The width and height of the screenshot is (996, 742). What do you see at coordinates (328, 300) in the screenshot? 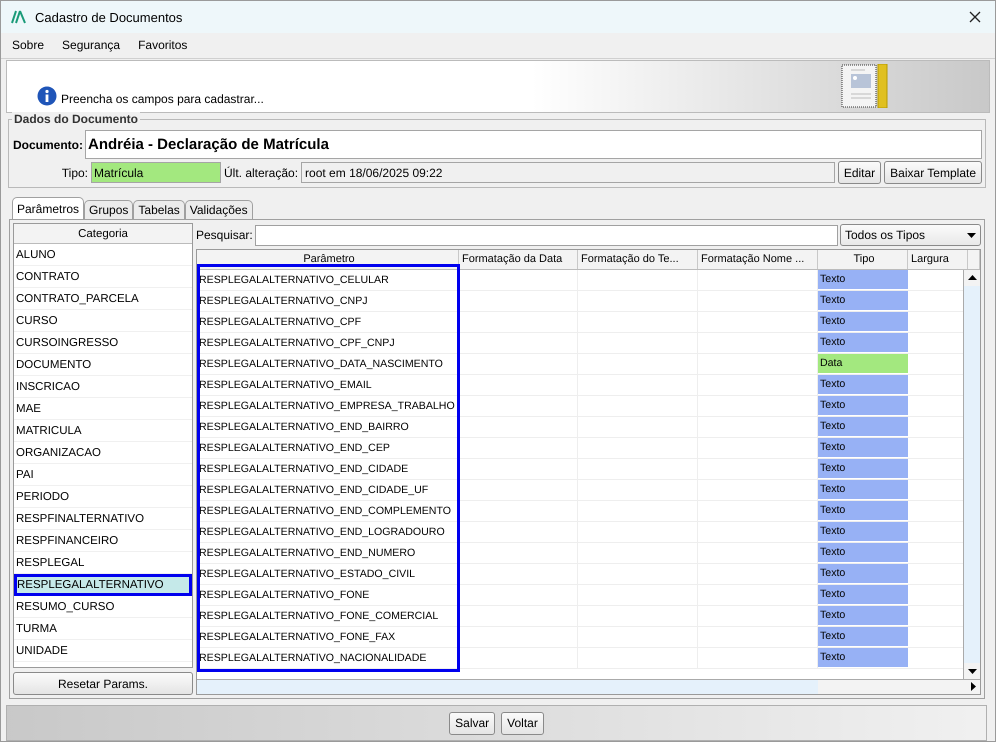
I see `table-cell: RESPLEGALALTERNATIVO_CNPJ` at bounding box center [328, 300].